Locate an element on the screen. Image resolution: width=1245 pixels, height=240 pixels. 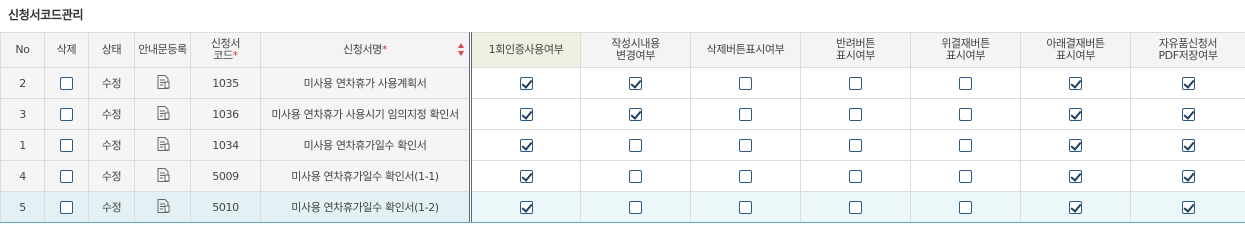
row-code: 1036 is located at coordinates (225, 114).